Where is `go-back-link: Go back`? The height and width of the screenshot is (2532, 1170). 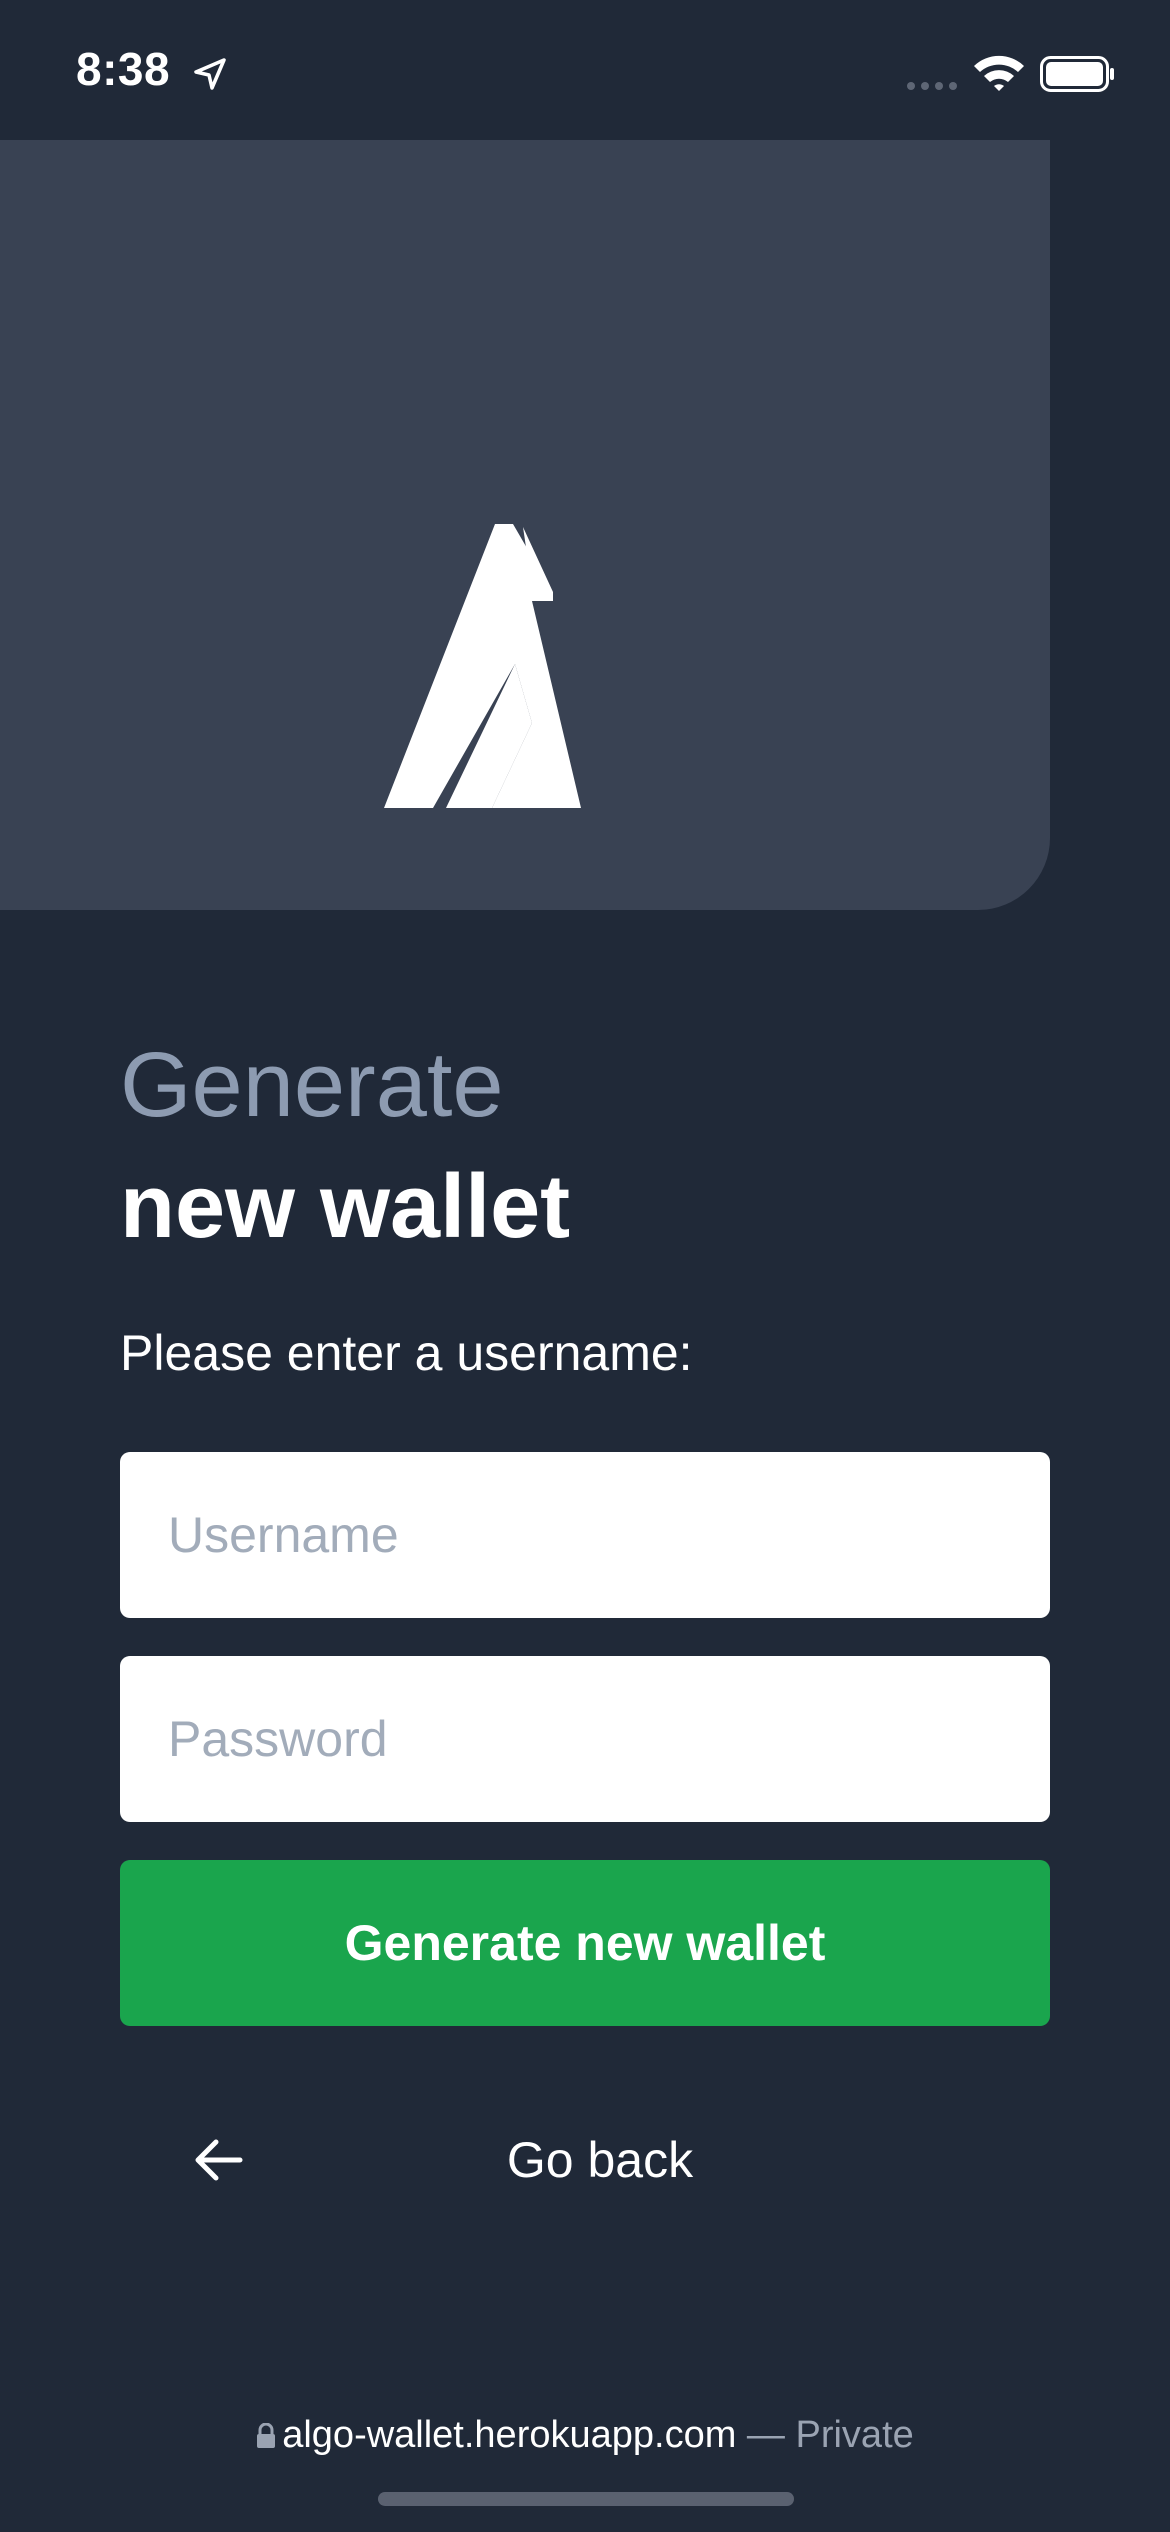 go-back-link: Go back is located at coordinates (585, 2160).